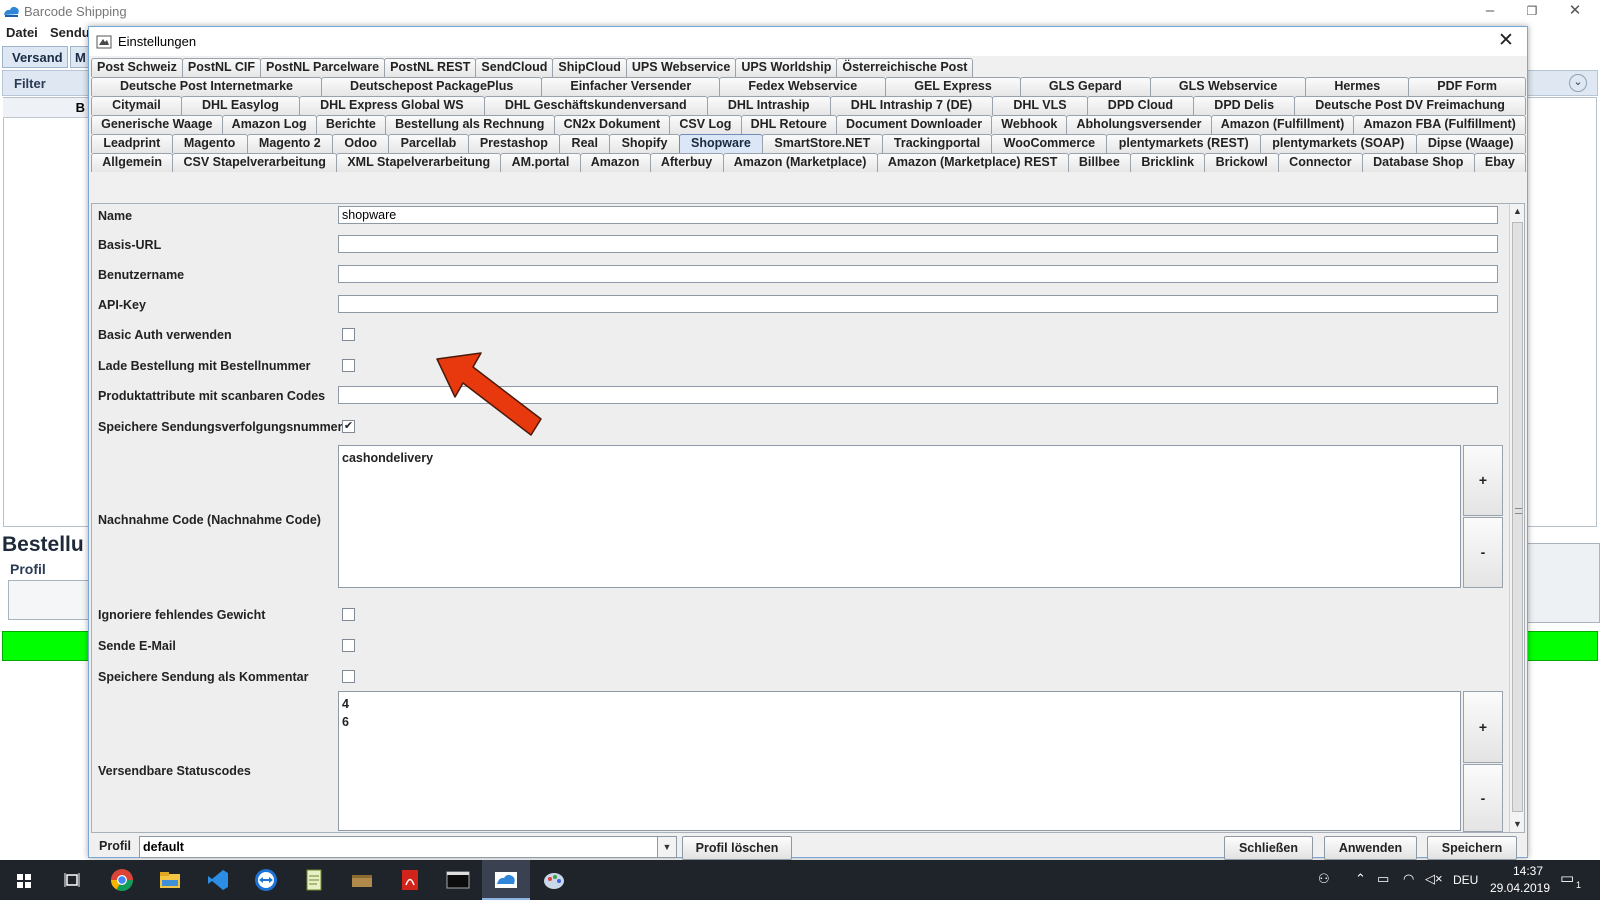  I want to click on tab-amazon-fulfillment: Amazon (Fulfillment), so click(1282, 124).